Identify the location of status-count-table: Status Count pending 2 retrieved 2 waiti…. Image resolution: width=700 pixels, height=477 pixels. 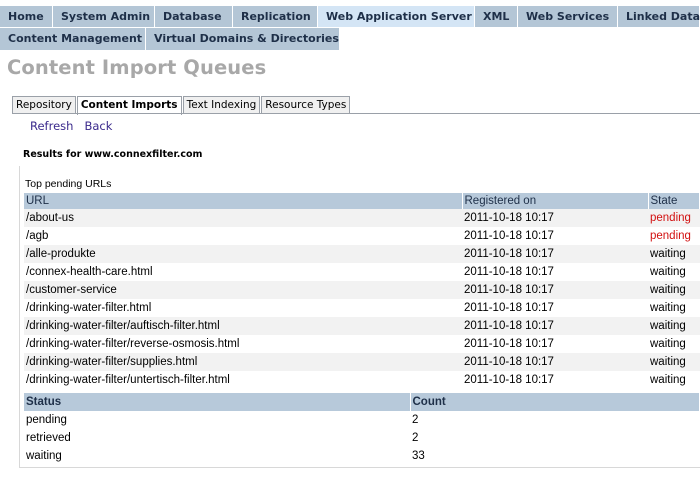
(362, 429).